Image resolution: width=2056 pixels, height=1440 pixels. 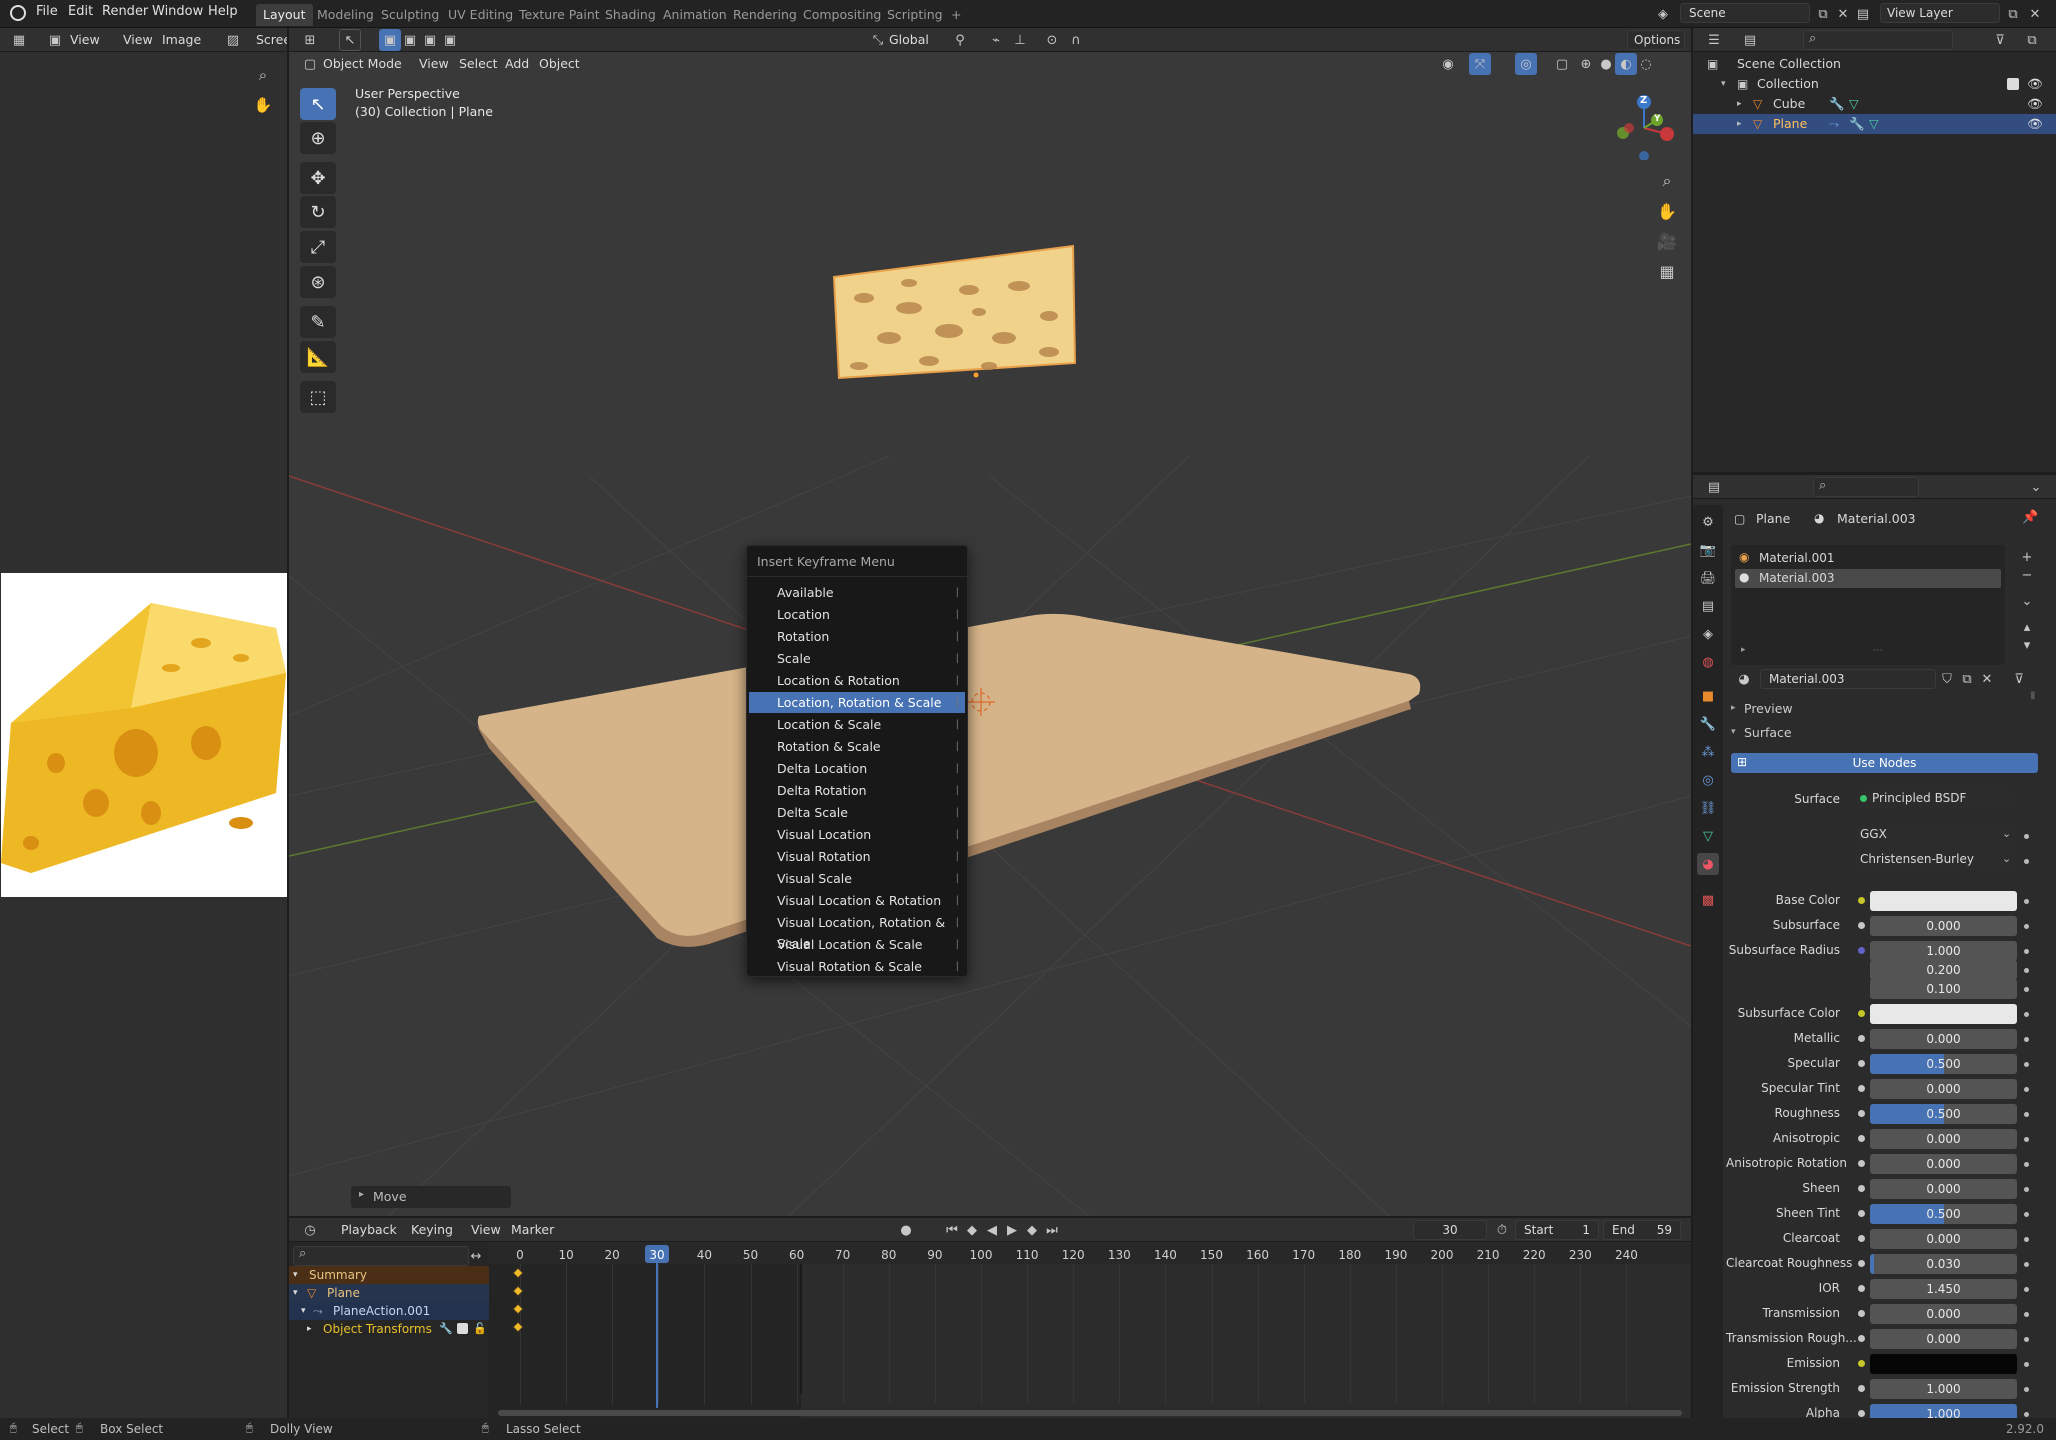 What do you see at coordinates (1606, 64) in the screenshot?
I see `solid-shading-icon: ●` at bounding box center [1606, 64].